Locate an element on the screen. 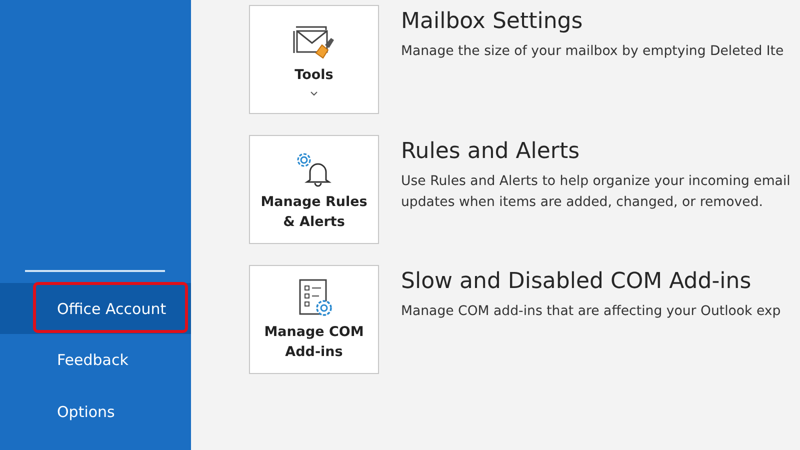 This screenshot has height=450, width=800. tool-button: Manage COM Add-ins is located at coordinates (314, 319).